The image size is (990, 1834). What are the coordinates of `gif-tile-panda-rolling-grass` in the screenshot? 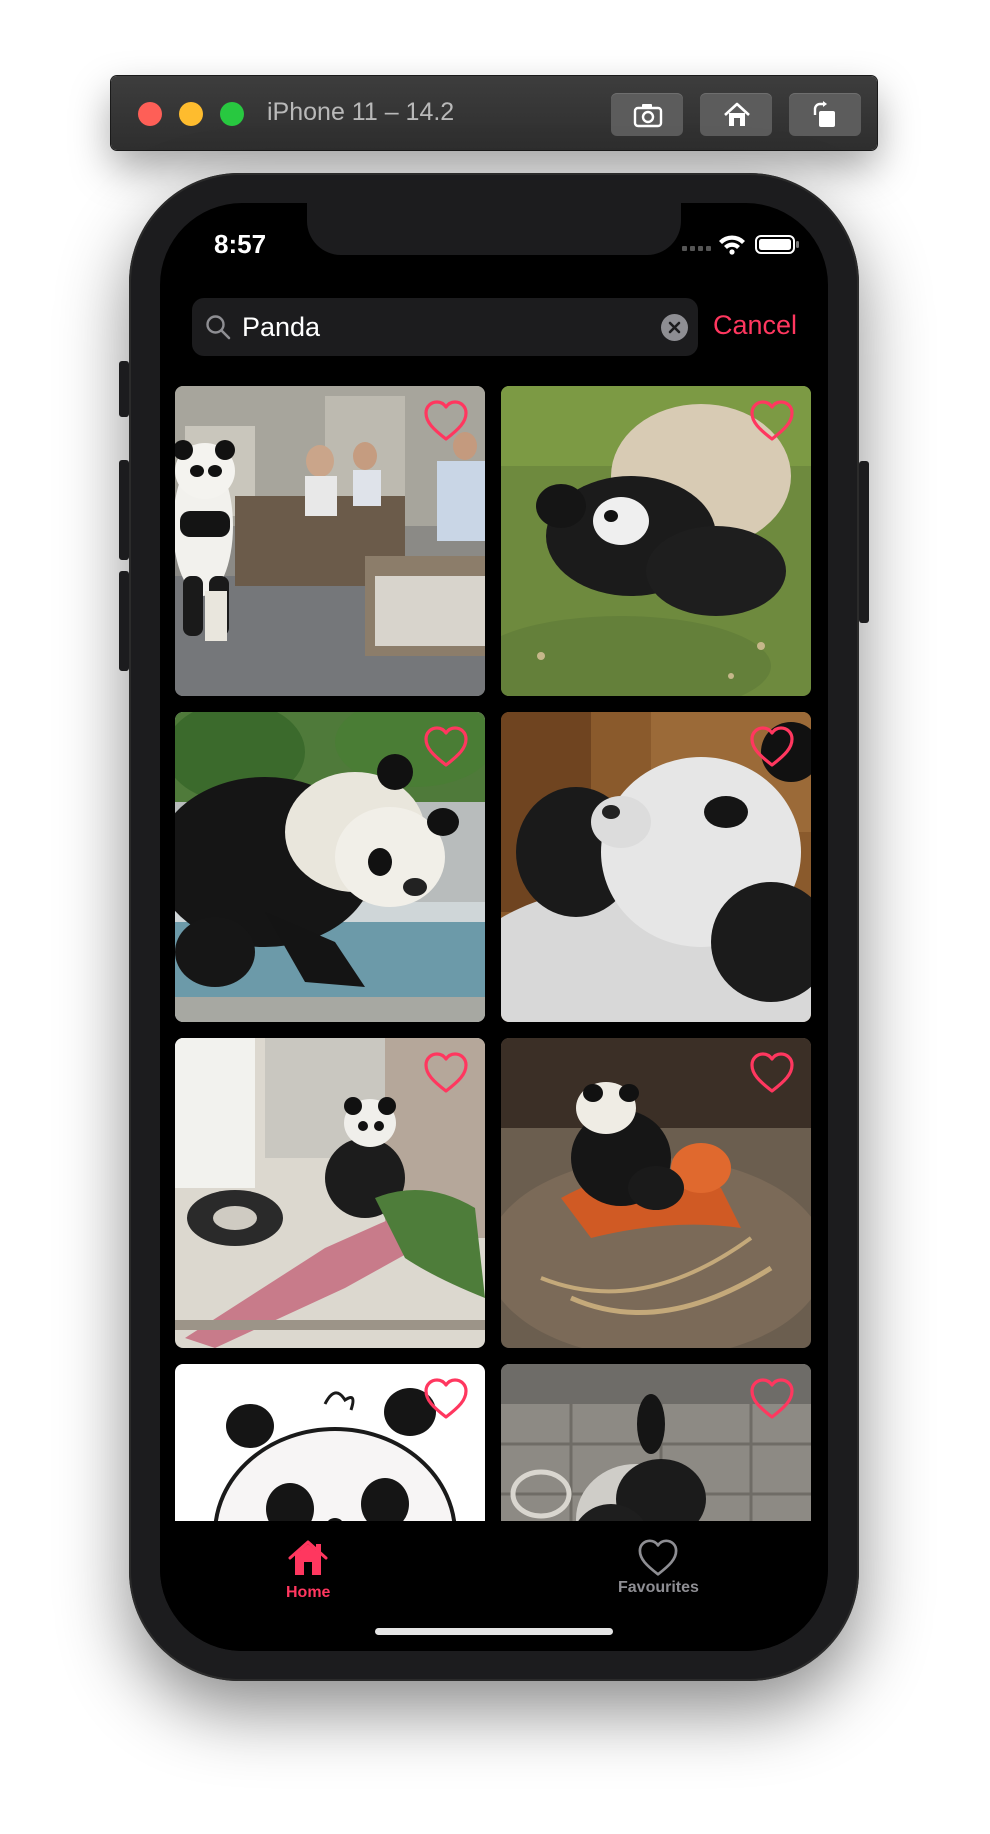 It's located at (656, 541).